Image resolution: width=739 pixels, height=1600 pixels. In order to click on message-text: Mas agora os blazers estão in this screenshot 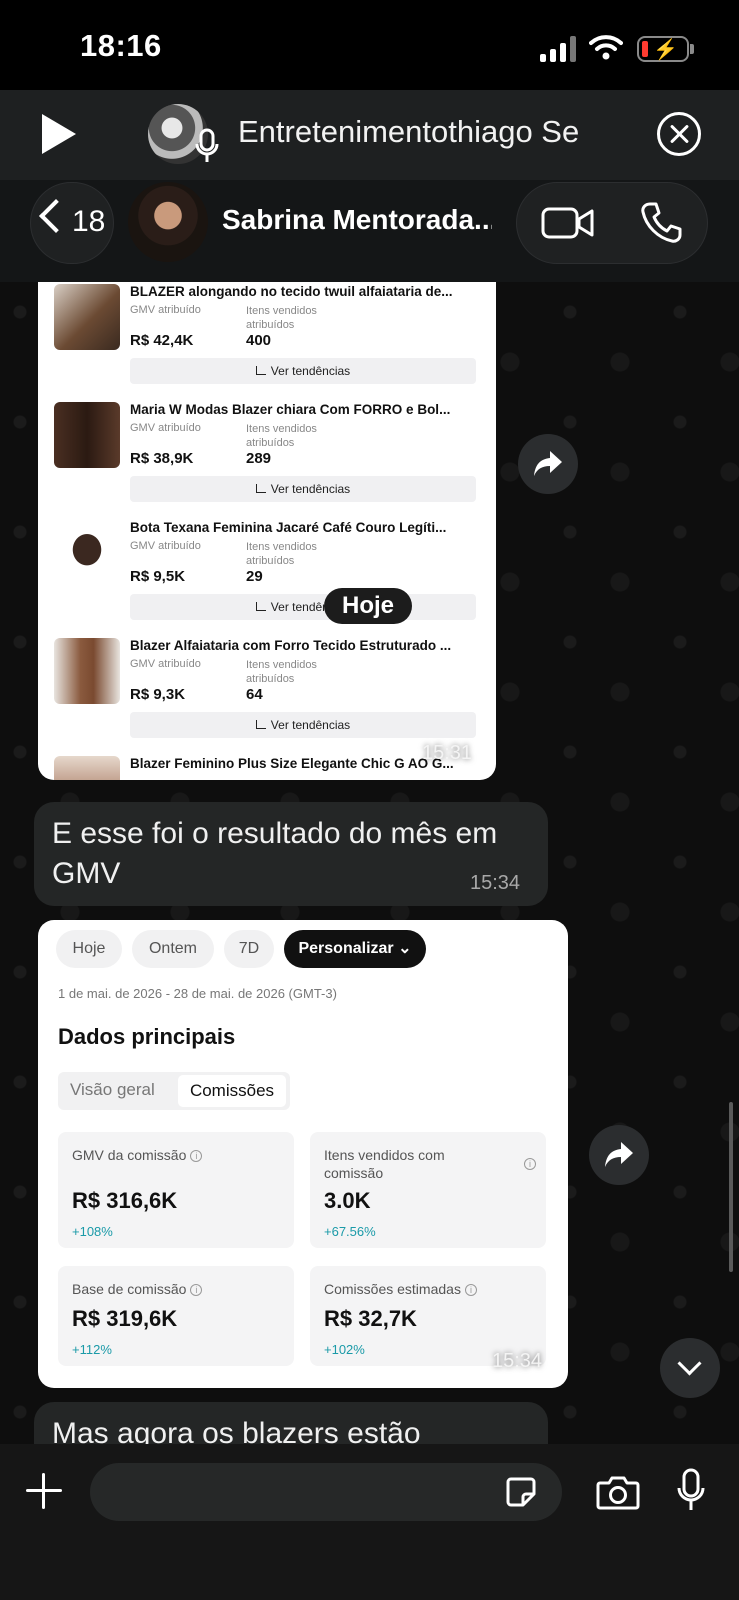, I will do `click(236, 1430)`.